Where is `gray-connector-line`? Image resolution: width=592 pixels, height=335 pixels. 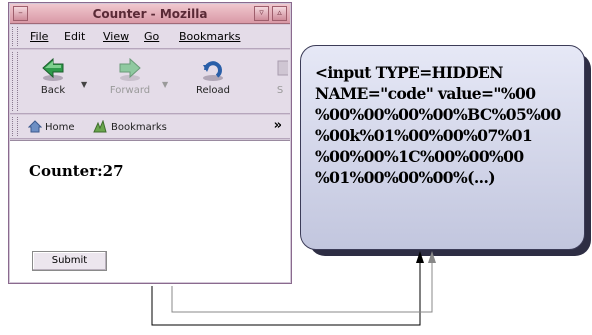
gray-connector-line is located at coordinates (302, 287).